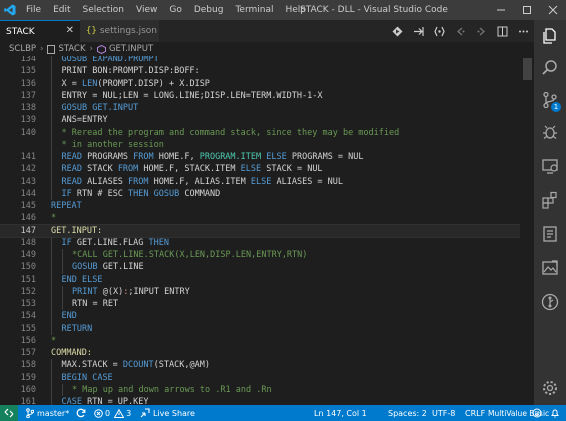 The height and width of the screenshot is (421, 566). What do you see at coordinates (267, 291) in the screenshot?
I see `code-line: 152 PRINT @(X):;INPUT ENTRY` at bounding box center [267, 291].